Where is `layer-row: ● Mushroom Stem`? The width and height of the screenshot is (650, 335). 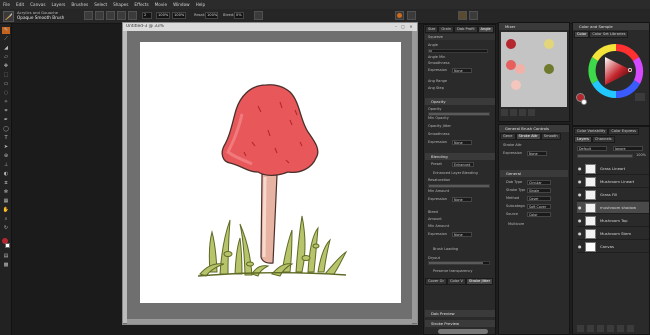 layer-row: ● Mushroom Stem is located at coordinates (613, 234).